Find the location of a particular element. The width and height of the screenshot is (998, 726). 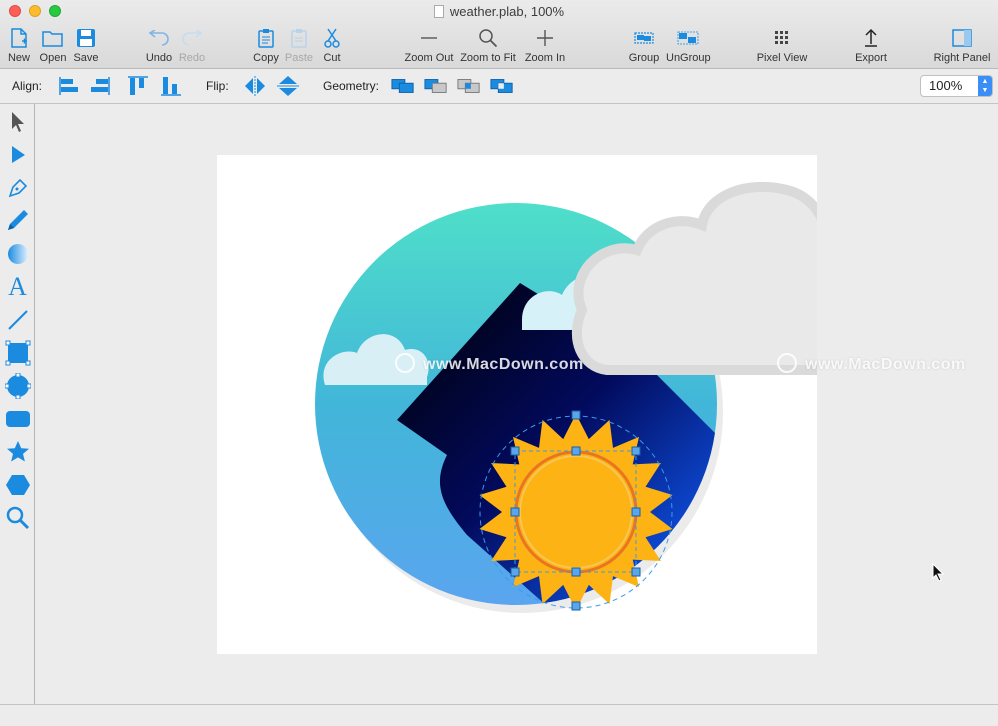

zoom-in-button: Zoom In is located at coordinates (545, 45).